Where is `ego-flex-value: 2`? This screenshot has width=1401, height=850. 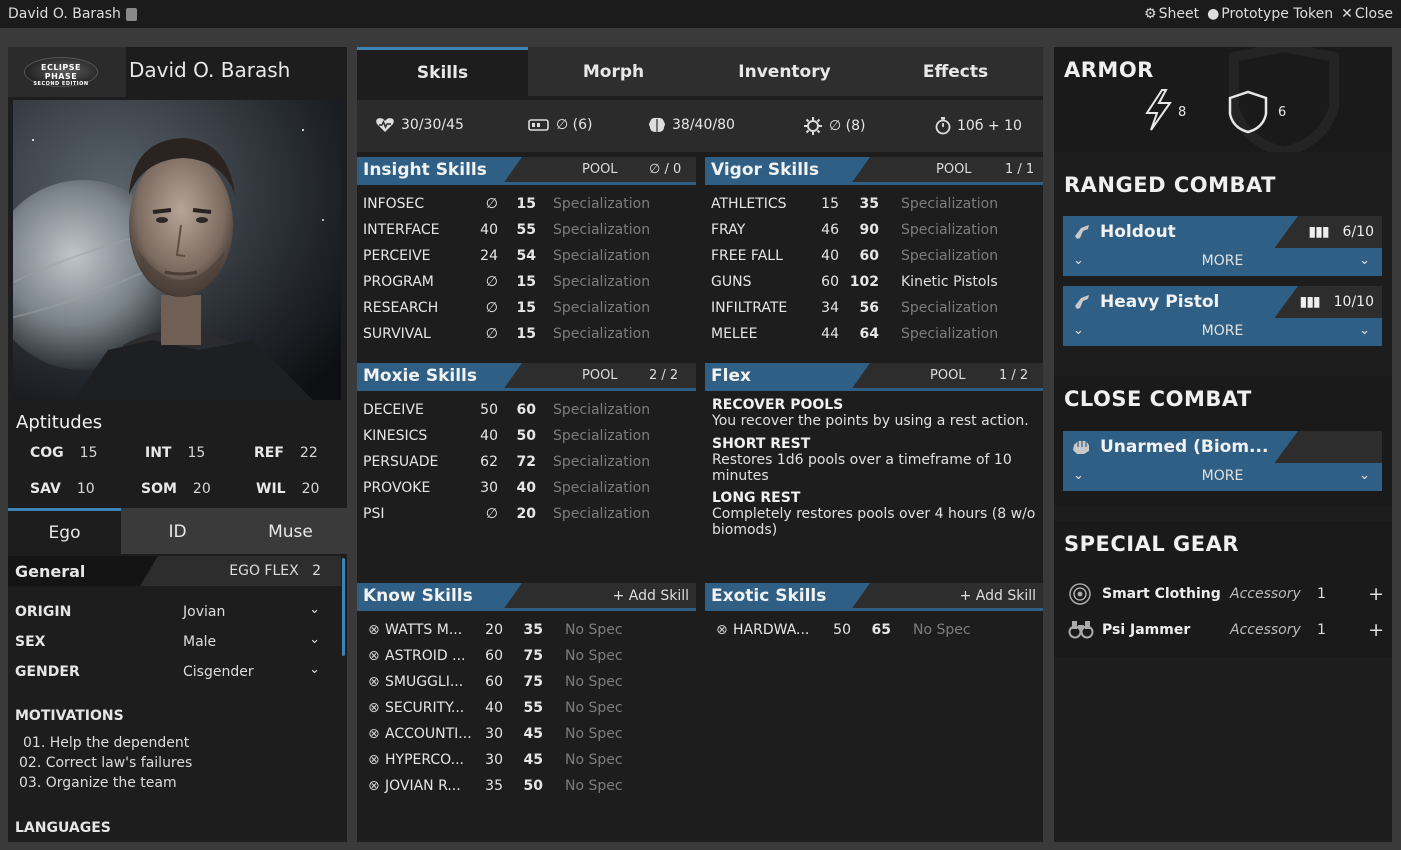 ego-flex-value: 2 is located at coordinates (316, 571).